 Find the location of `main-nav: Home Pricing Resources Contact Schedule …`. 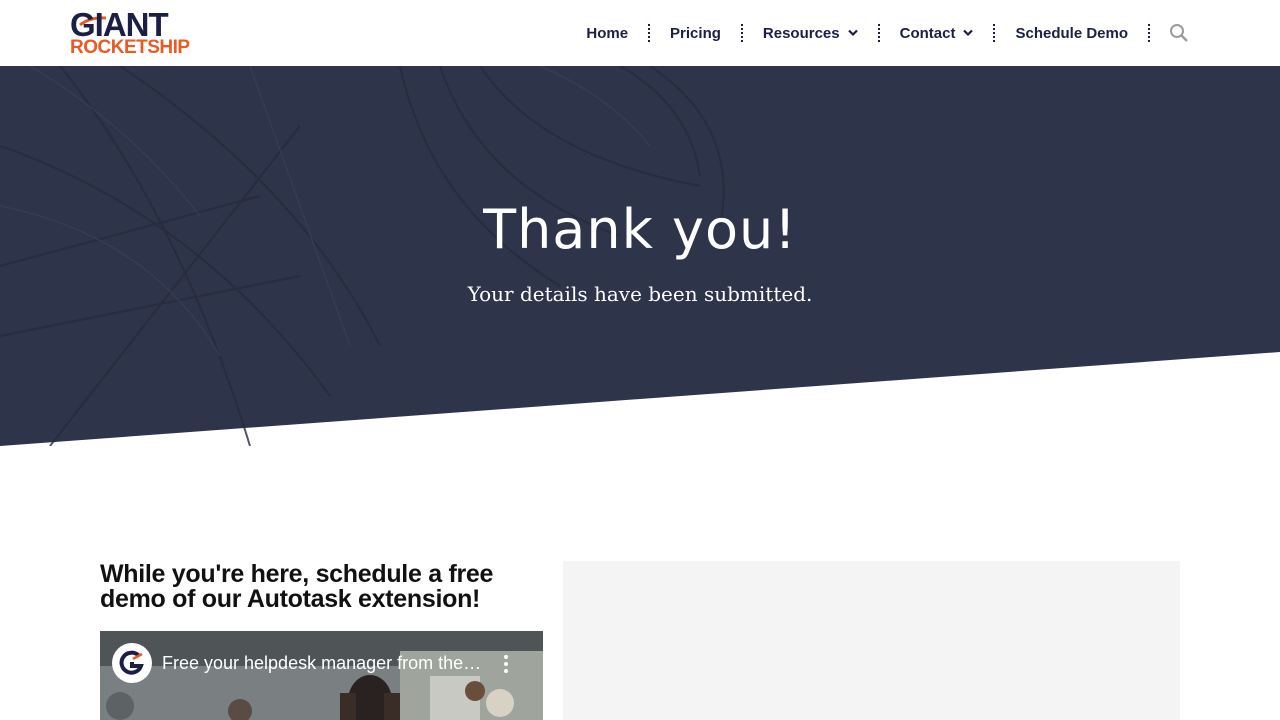

main-nav: Home Pricing Resources Contact Schedule … is located at coordinates (878, 33).